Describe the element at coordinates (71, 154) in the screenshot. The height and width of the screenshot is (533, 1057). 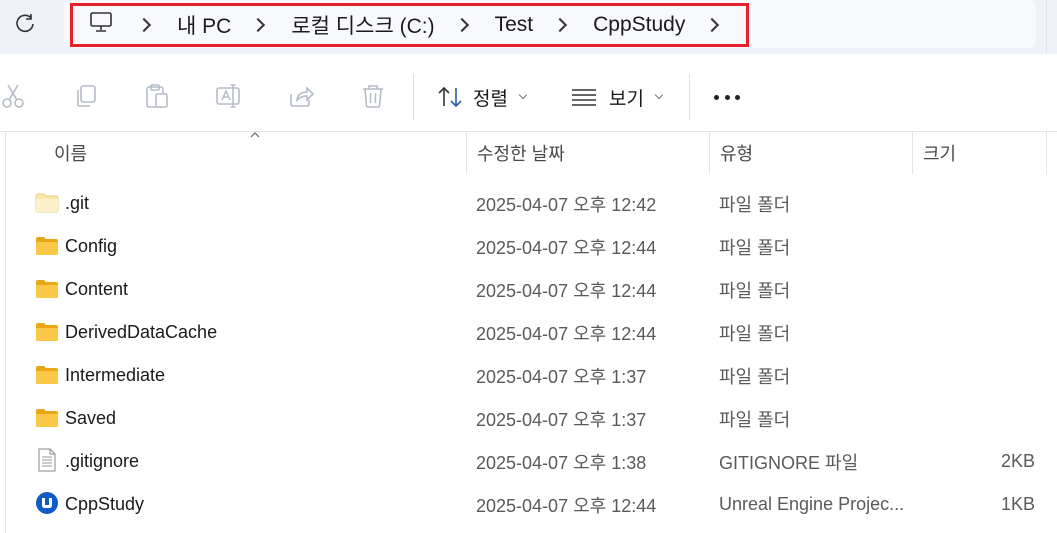
I see `column-header-name-label: 이름` at that location.